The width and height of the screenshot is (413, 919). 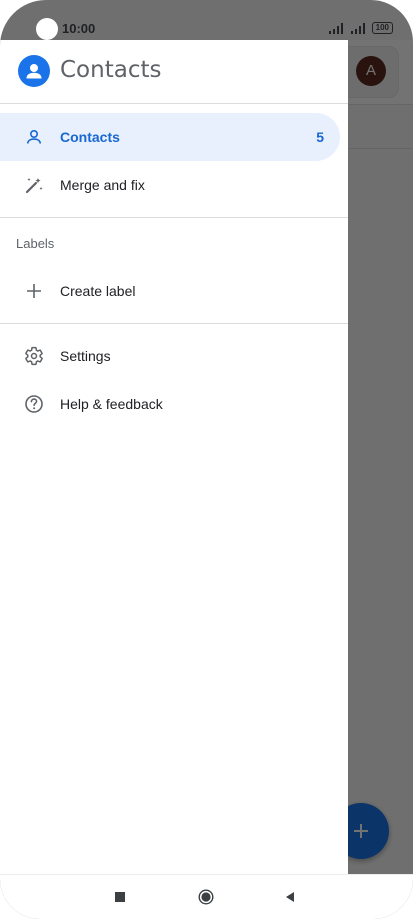 I want to click on square-icon, so click(x=120, y=897).